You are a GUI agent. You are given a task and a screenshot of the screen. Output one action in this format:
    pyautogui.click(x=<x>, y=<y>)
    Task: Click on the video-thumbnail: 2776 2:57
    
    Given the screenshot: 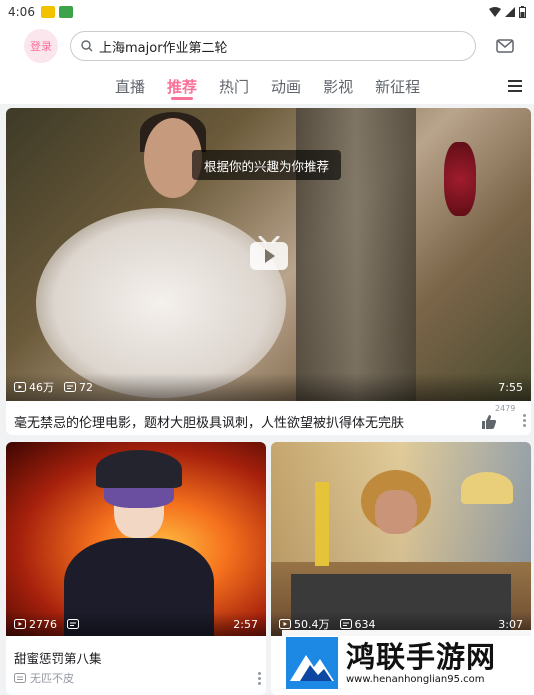 What is the action you would take?
    pyautogui.click(x=136, y=539)
    